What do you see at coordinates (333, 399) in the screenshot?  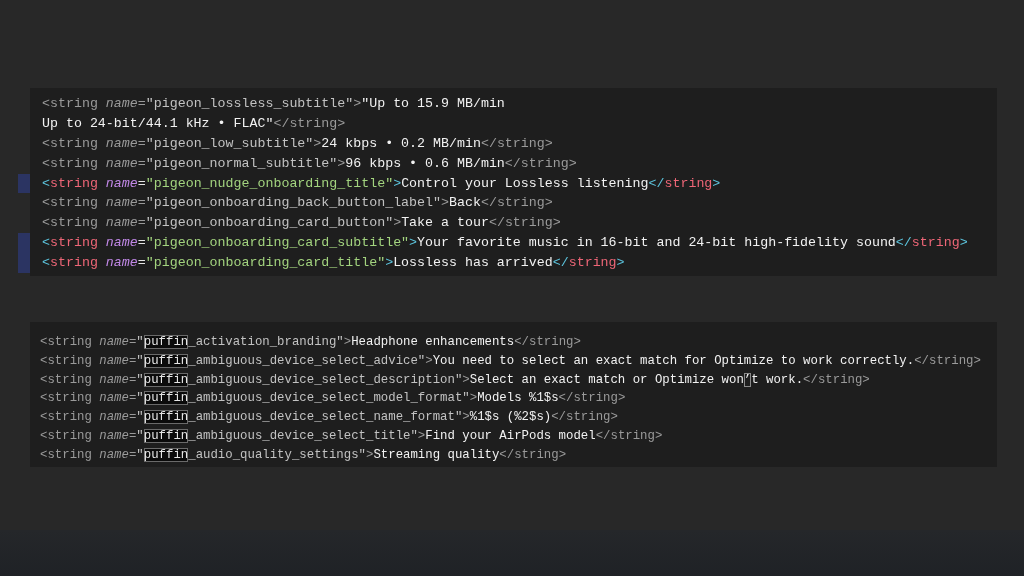 I see `code-line: <string name="puffin_ambiguous_device_select_model_format">Models %1$s</string>` at bounding box center [333, 399].